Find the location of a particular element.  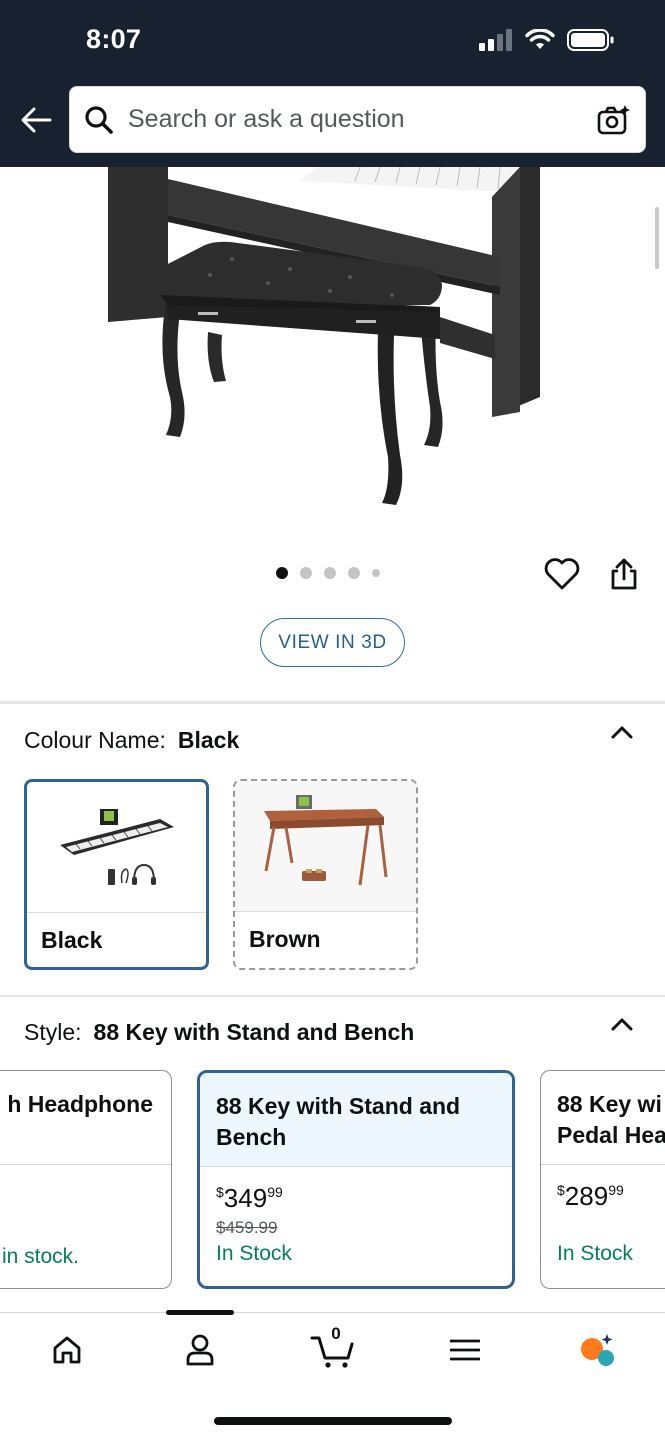

swatch-image-brown is located at coordinates (325, 846).